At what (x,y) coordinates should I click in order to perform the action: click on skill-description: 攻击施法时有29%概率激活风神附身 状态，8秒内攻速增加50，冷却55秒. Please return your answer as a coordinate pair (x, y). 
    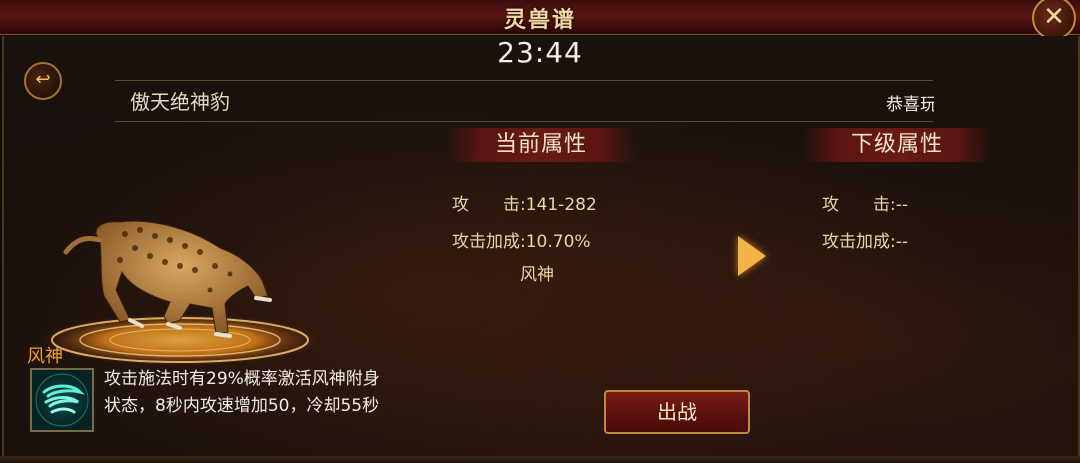
    Looking at the image, I should click on (269, 393).